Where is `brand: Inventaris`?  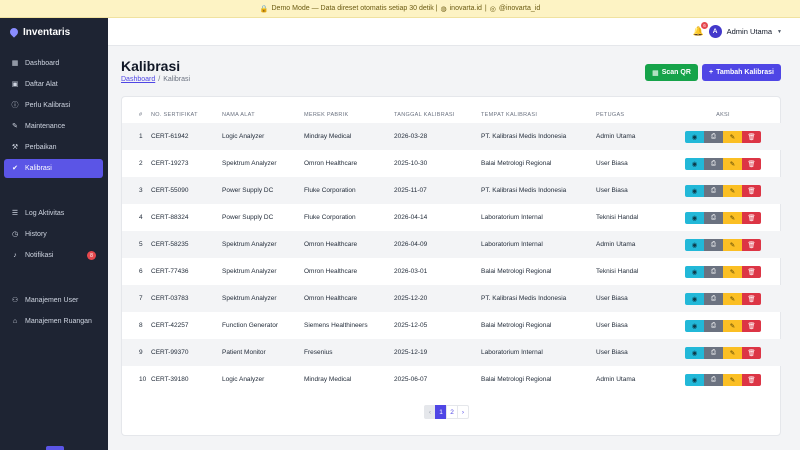 brand: Inventaris is located at coordinates (54, 32).